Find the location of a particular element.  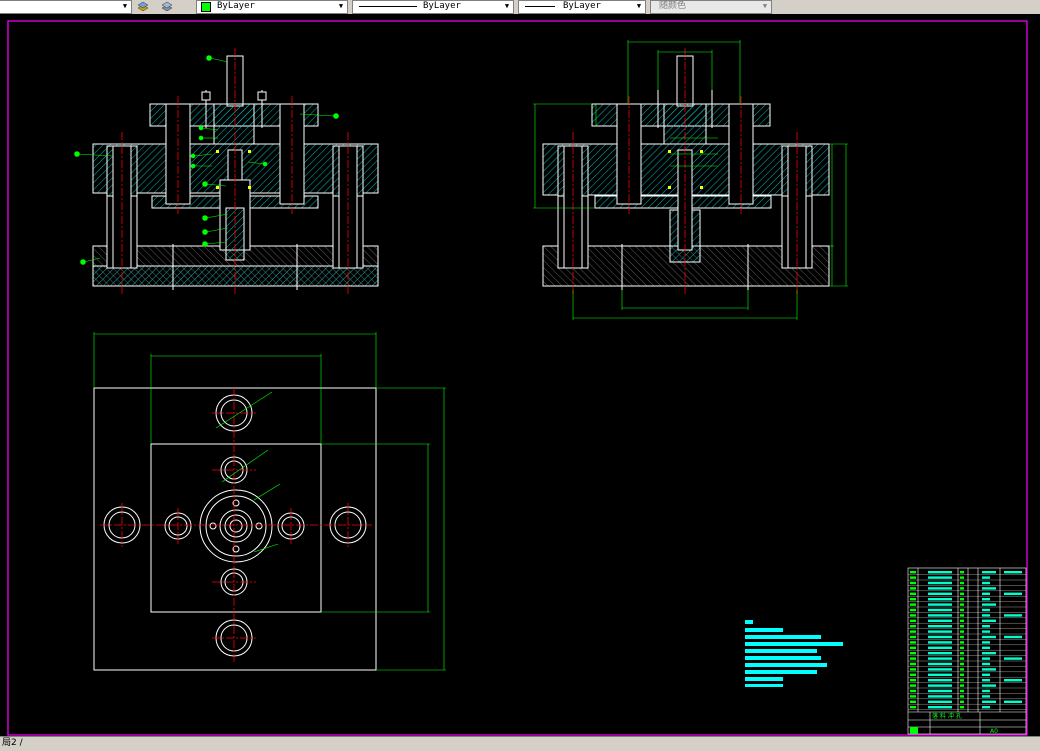

parts-list-rows is located at coordinates (967, 640).